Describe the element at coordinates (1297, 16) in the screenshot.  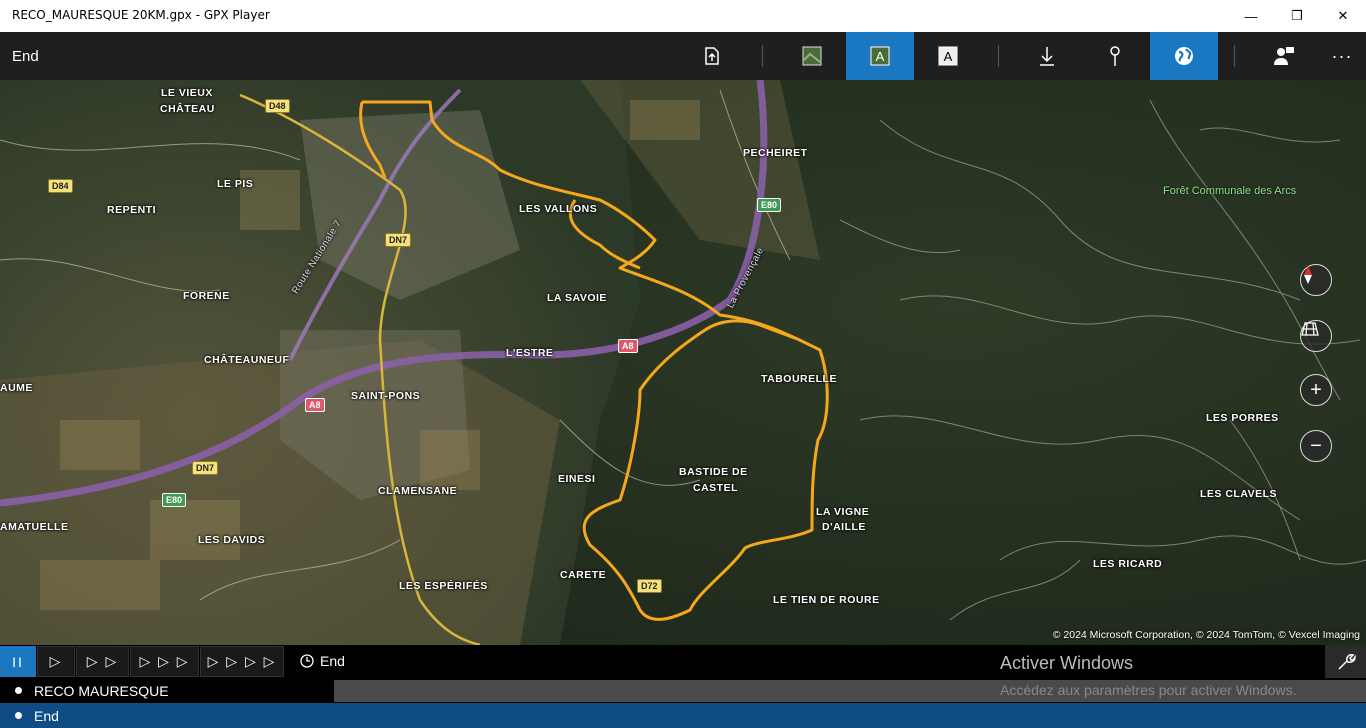
I see `maximize-button: ❐` at that location.